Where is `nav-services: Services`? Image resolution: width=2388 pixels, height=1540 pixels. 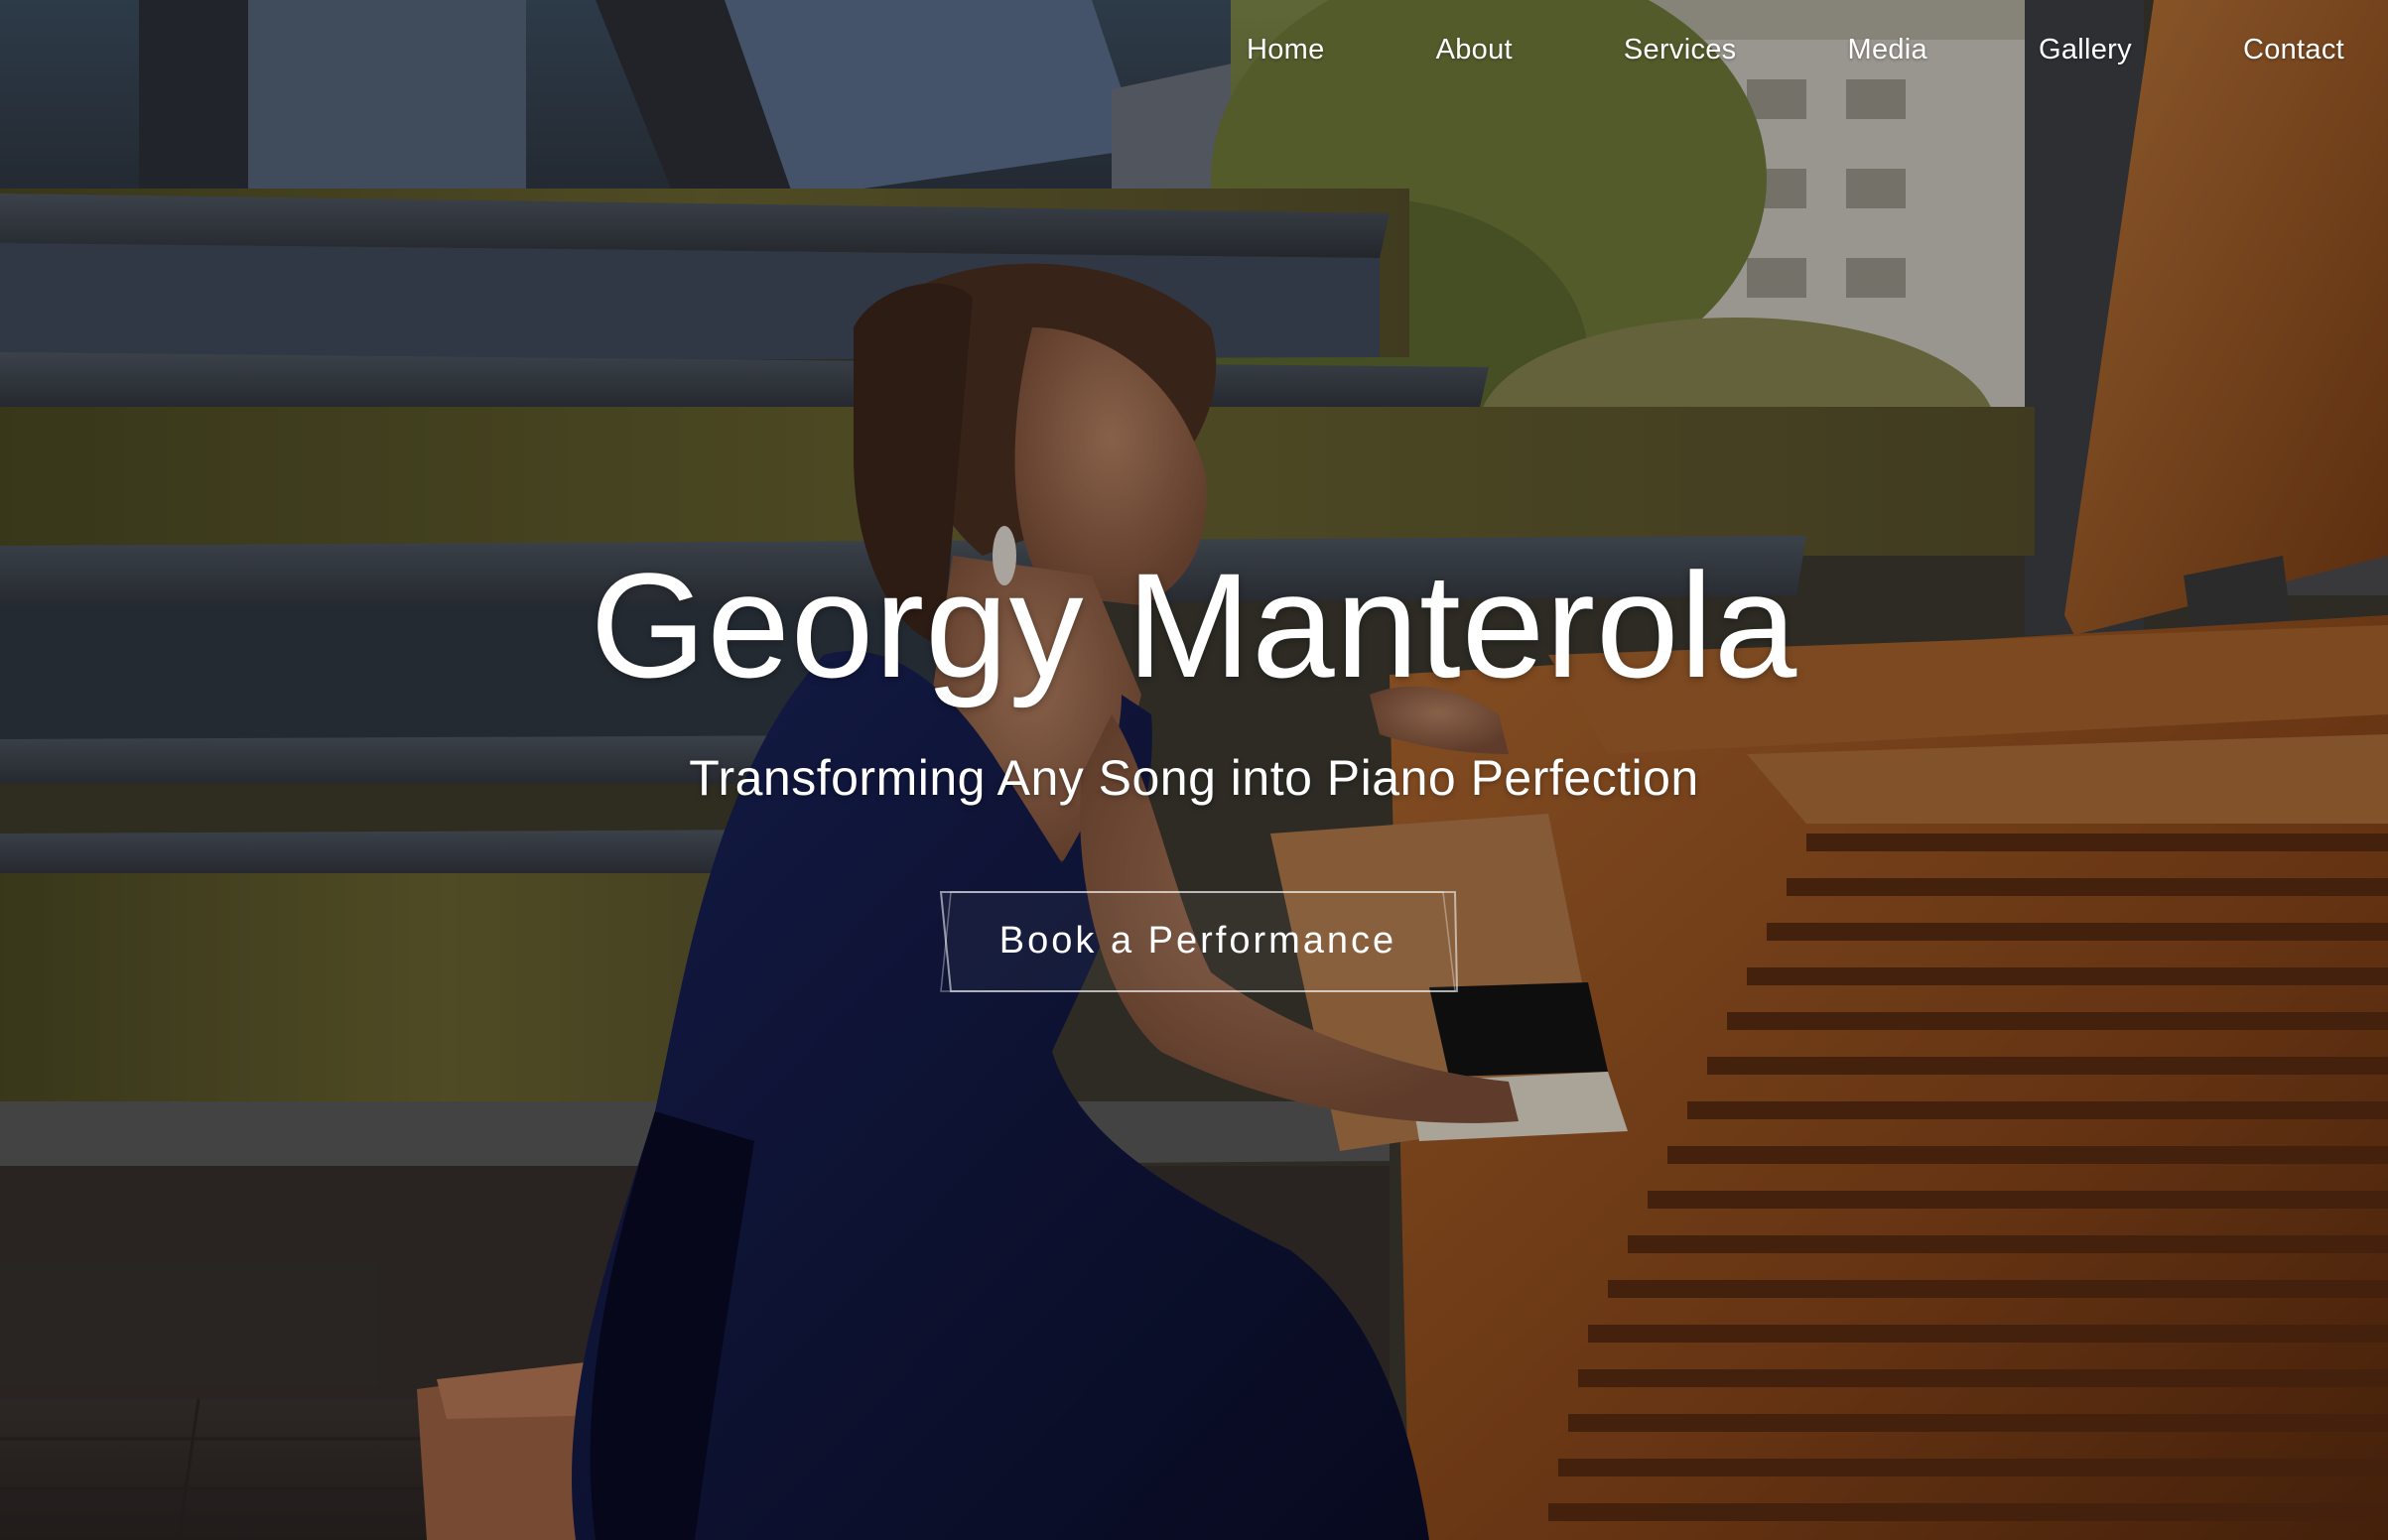 nav-services: Services is located at coordinates (1681, 50).